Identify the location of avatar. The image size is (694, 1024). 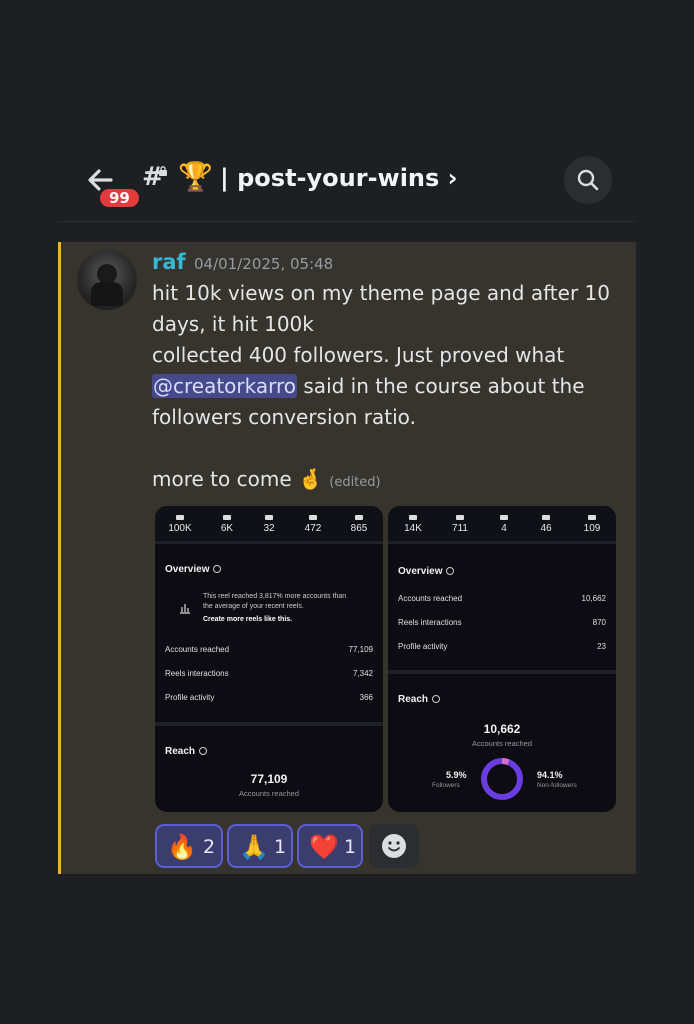
(107, 280).